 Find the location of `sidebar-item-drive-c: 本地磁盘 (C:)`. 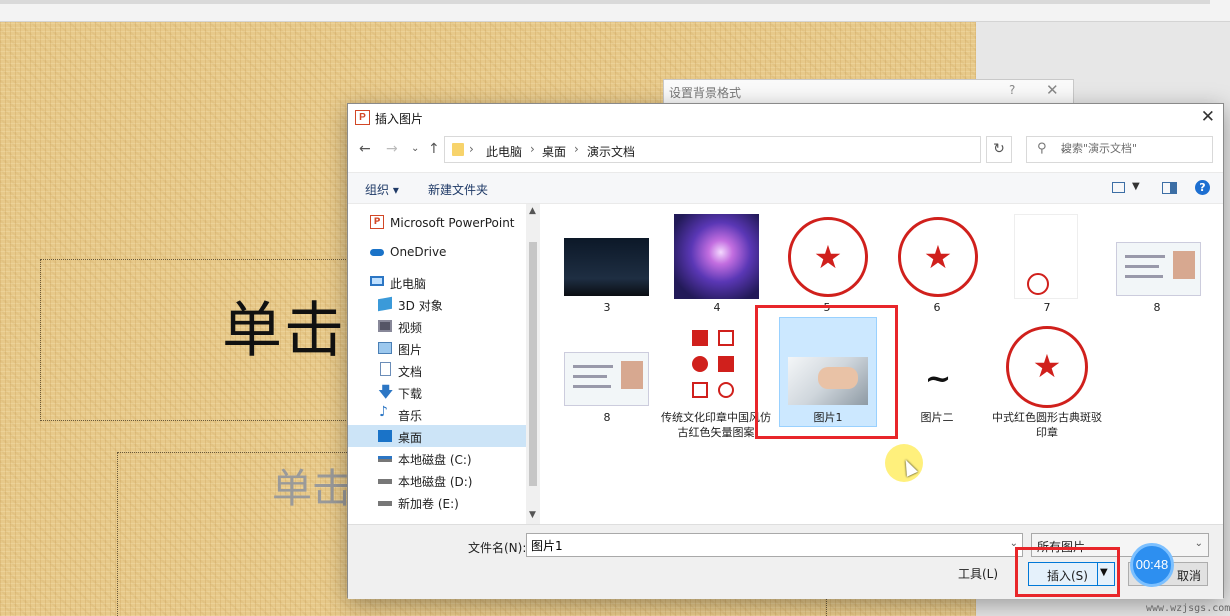

sidebar-item-drive-c: 本地磁盘 (C:) is located at coordinates (437, 458).